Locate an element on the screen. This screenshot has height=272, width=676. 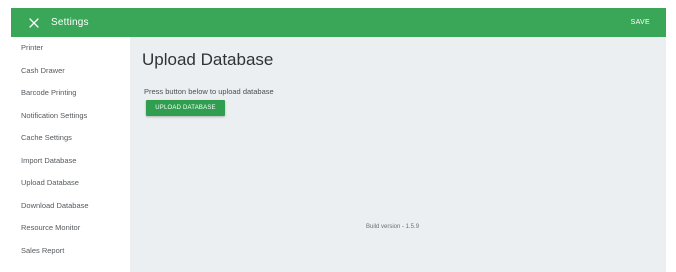
close-button is located at coordinates (34, 22).